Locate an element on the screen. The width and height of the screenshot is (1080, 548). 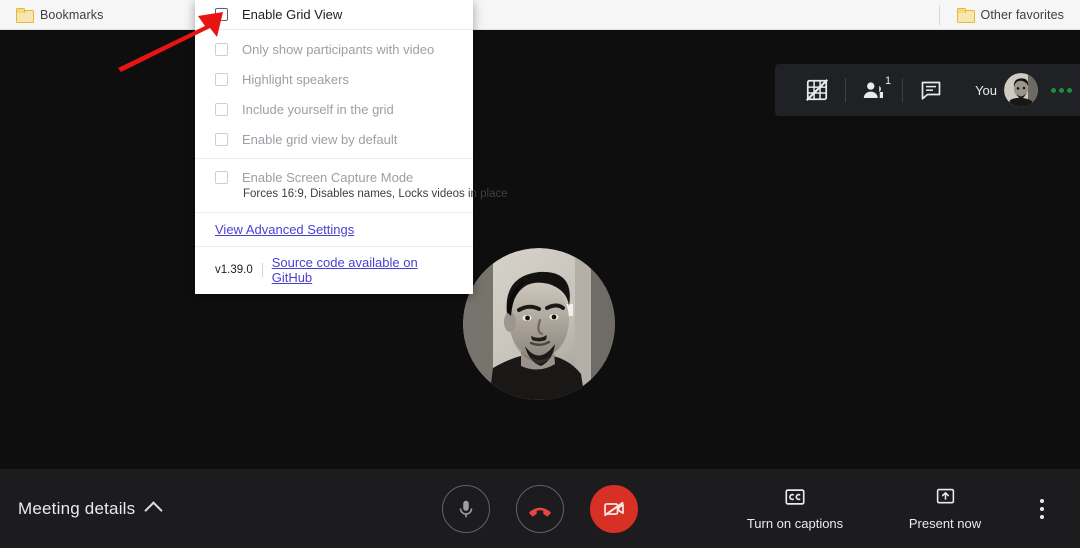
checkbox-highlight-speakers is located at coordinates (221, 79).